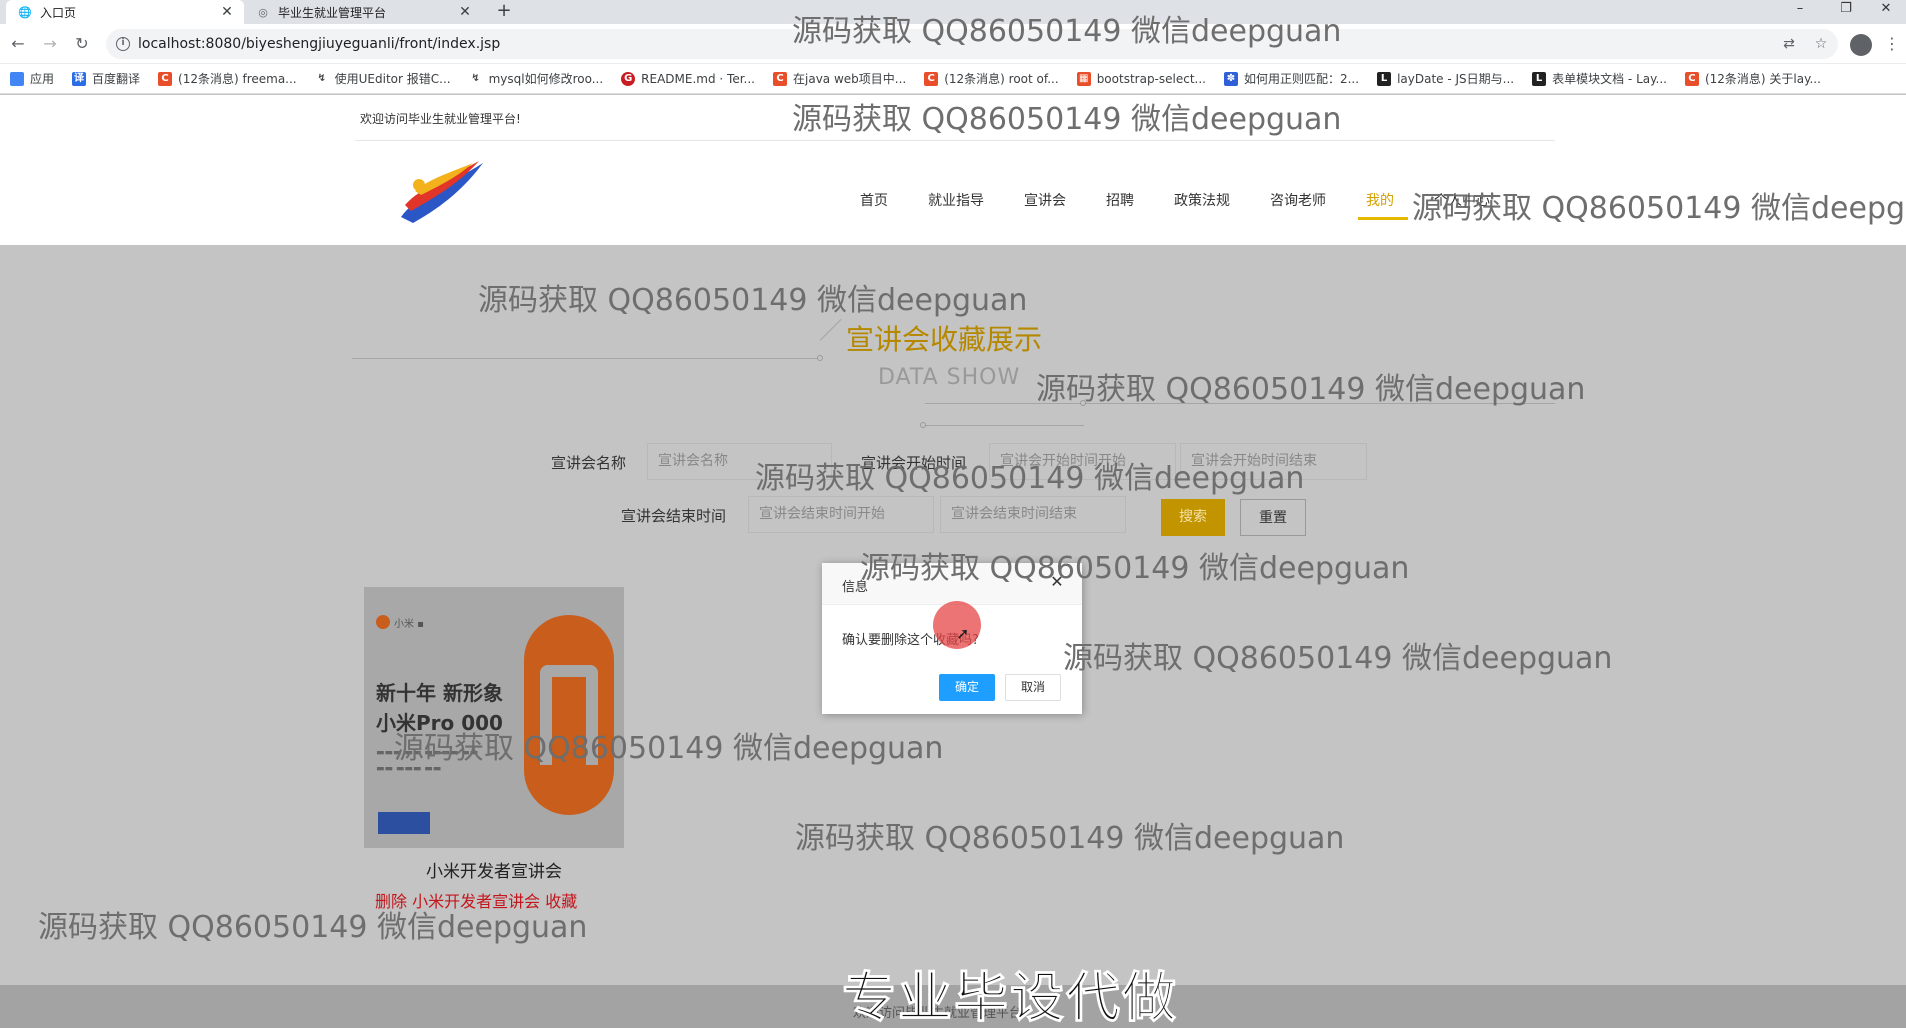 This screenshot has height=1028, width=1906. What do you see at coordinates (1298, 200) in the screenshot?
I see `nav-teacher: 咨询老师` at bounding box center [1298, 200].